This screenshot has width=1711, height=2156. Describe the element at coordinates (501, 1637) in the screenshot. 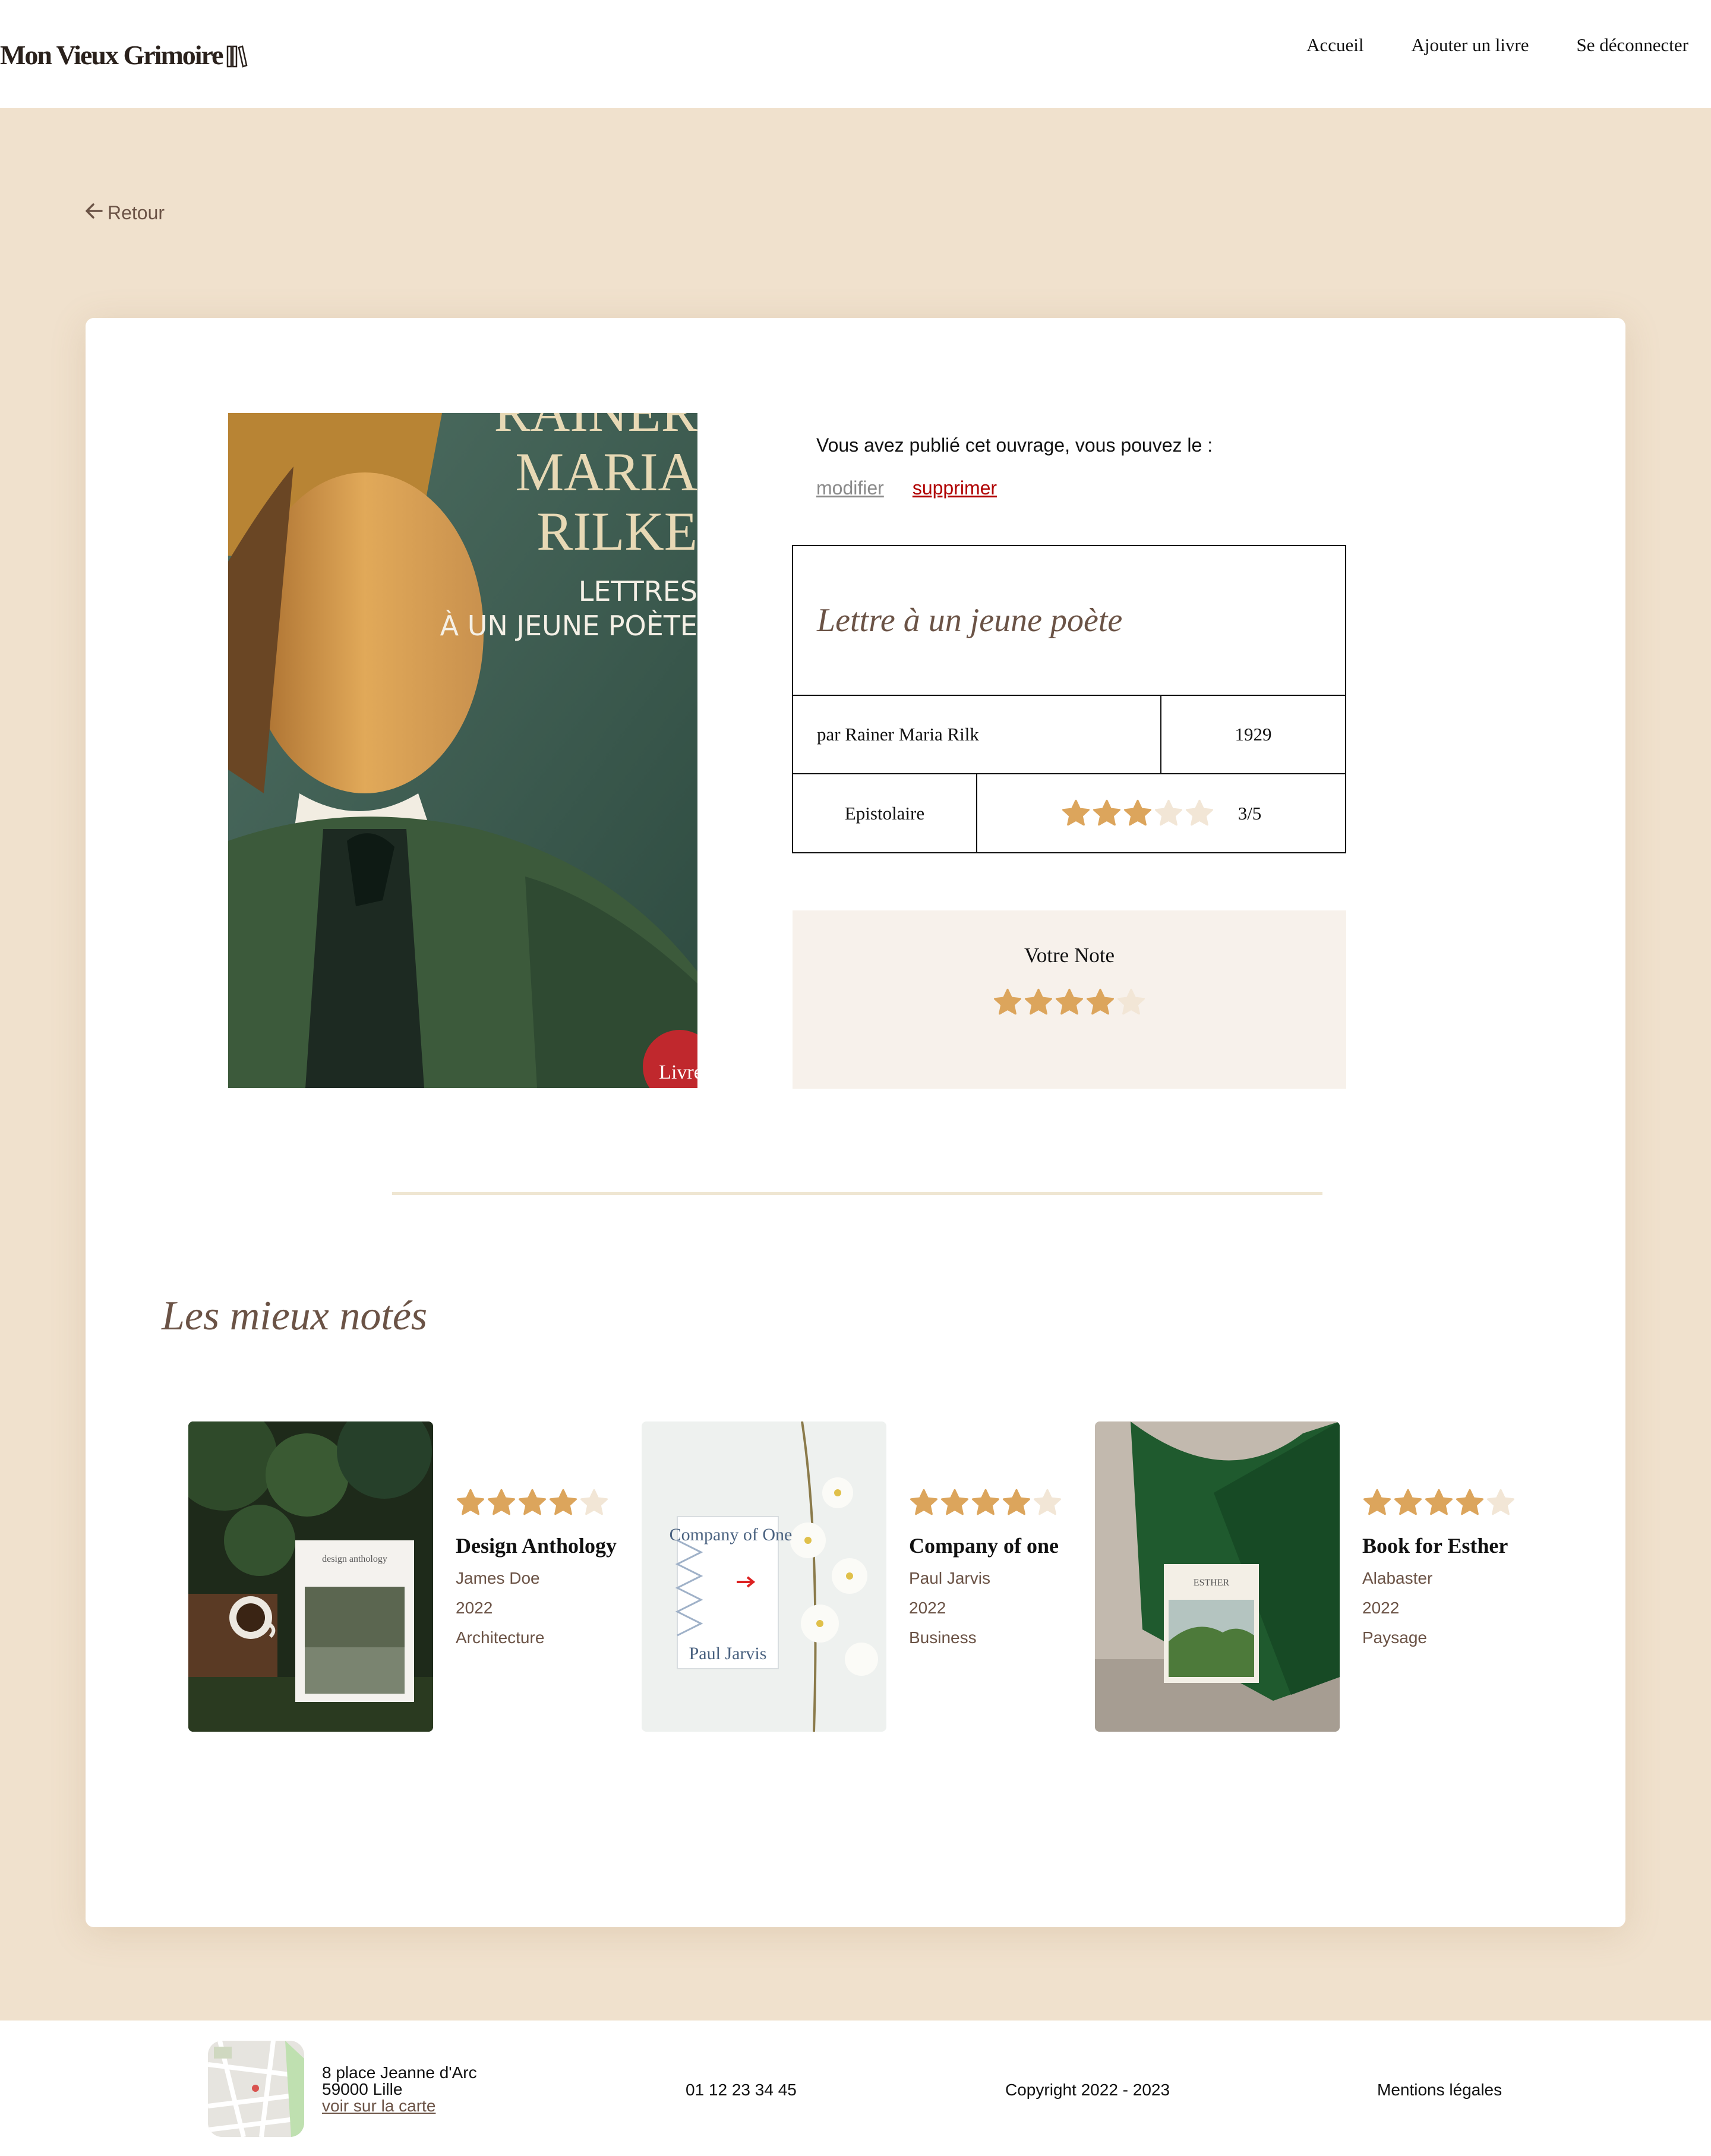

I see `item-genre: Architecture` at that location.